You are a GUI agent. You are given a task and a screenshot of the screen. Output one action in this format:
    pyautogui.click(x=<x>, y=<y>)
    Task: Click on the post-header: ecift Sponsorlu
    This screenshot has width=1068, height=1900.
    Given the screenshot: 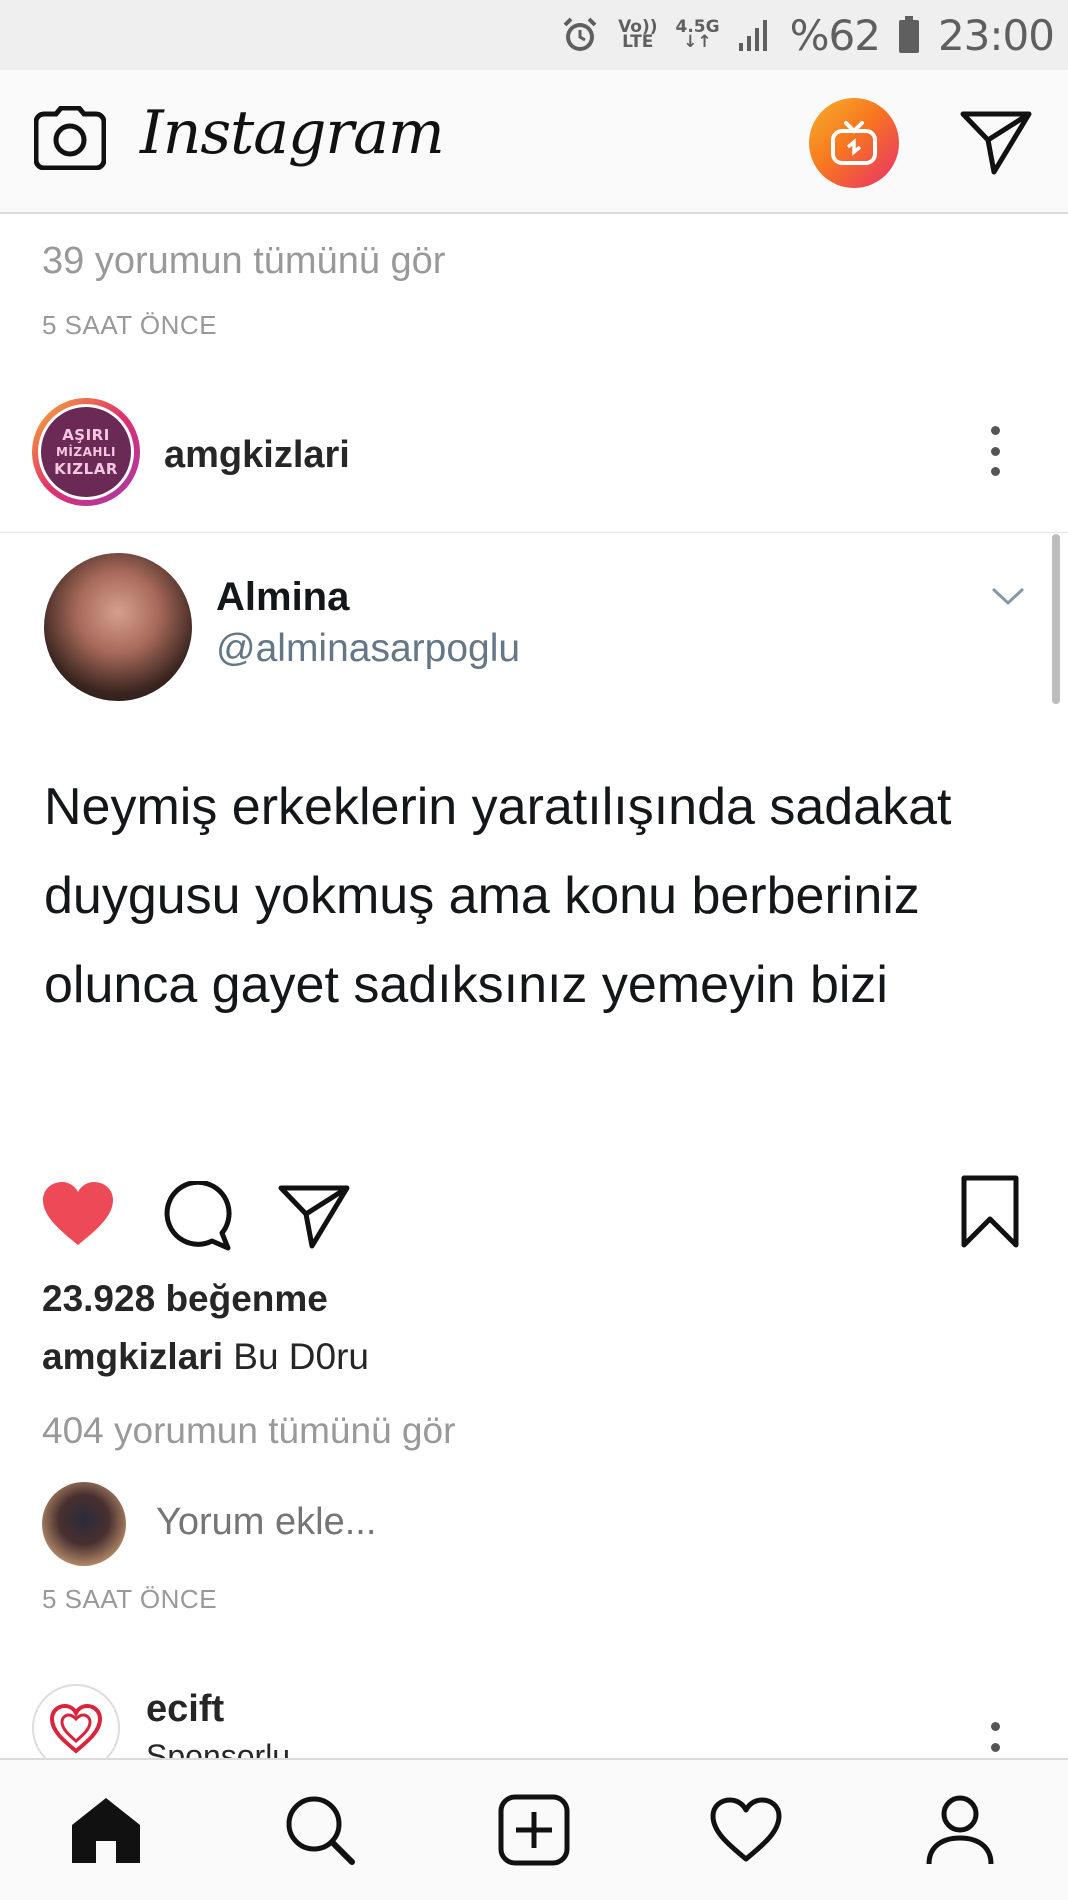 What is the action you would take?
    pyautogui.click(x=534, y=1721)
    